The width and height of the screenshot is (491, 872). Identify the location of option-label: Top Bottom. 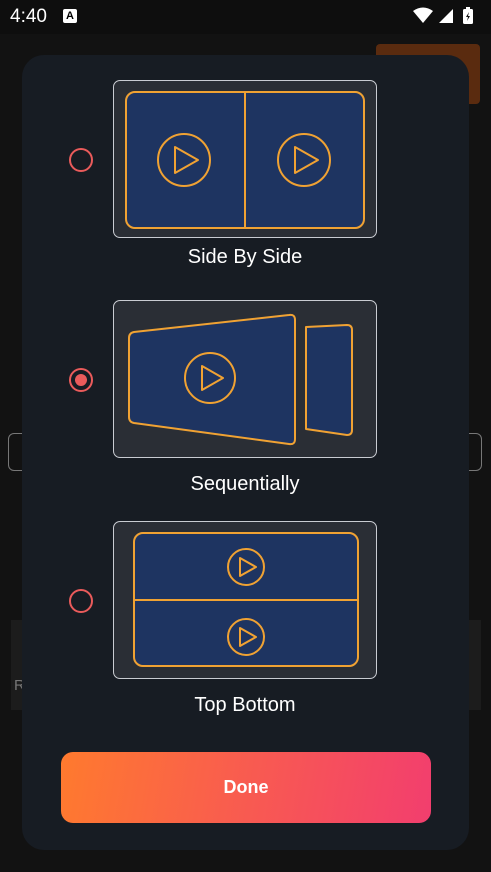
(245, 705).